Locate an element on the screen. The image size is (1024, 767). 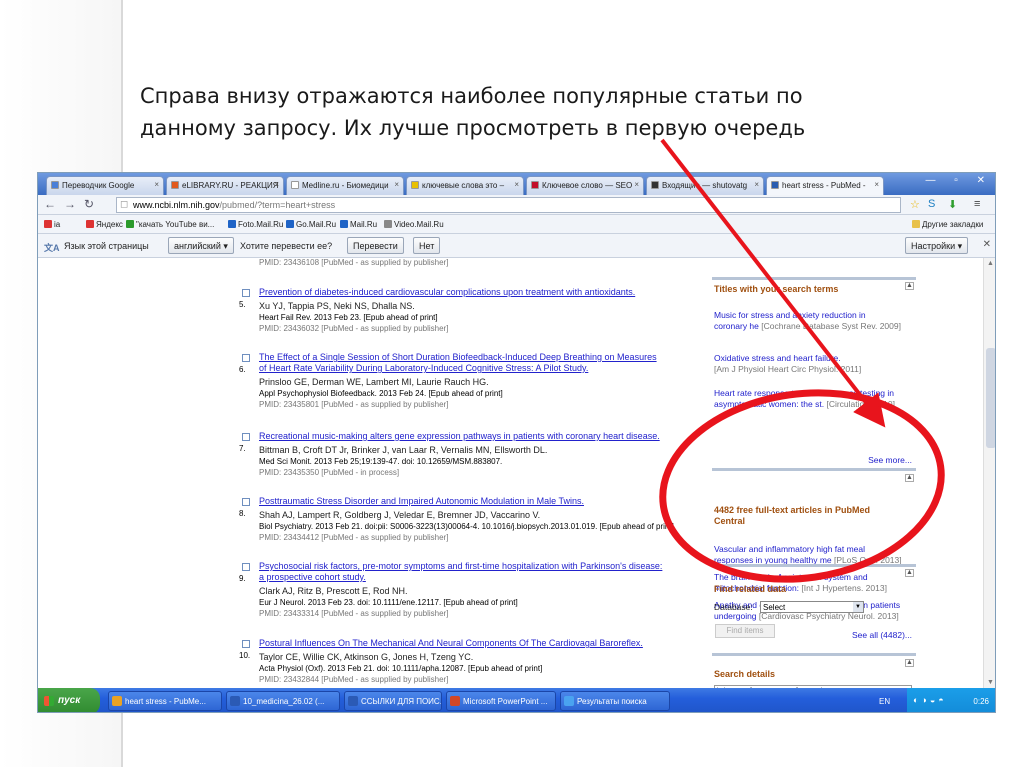
app-icon is located at coordinates (117, 701).